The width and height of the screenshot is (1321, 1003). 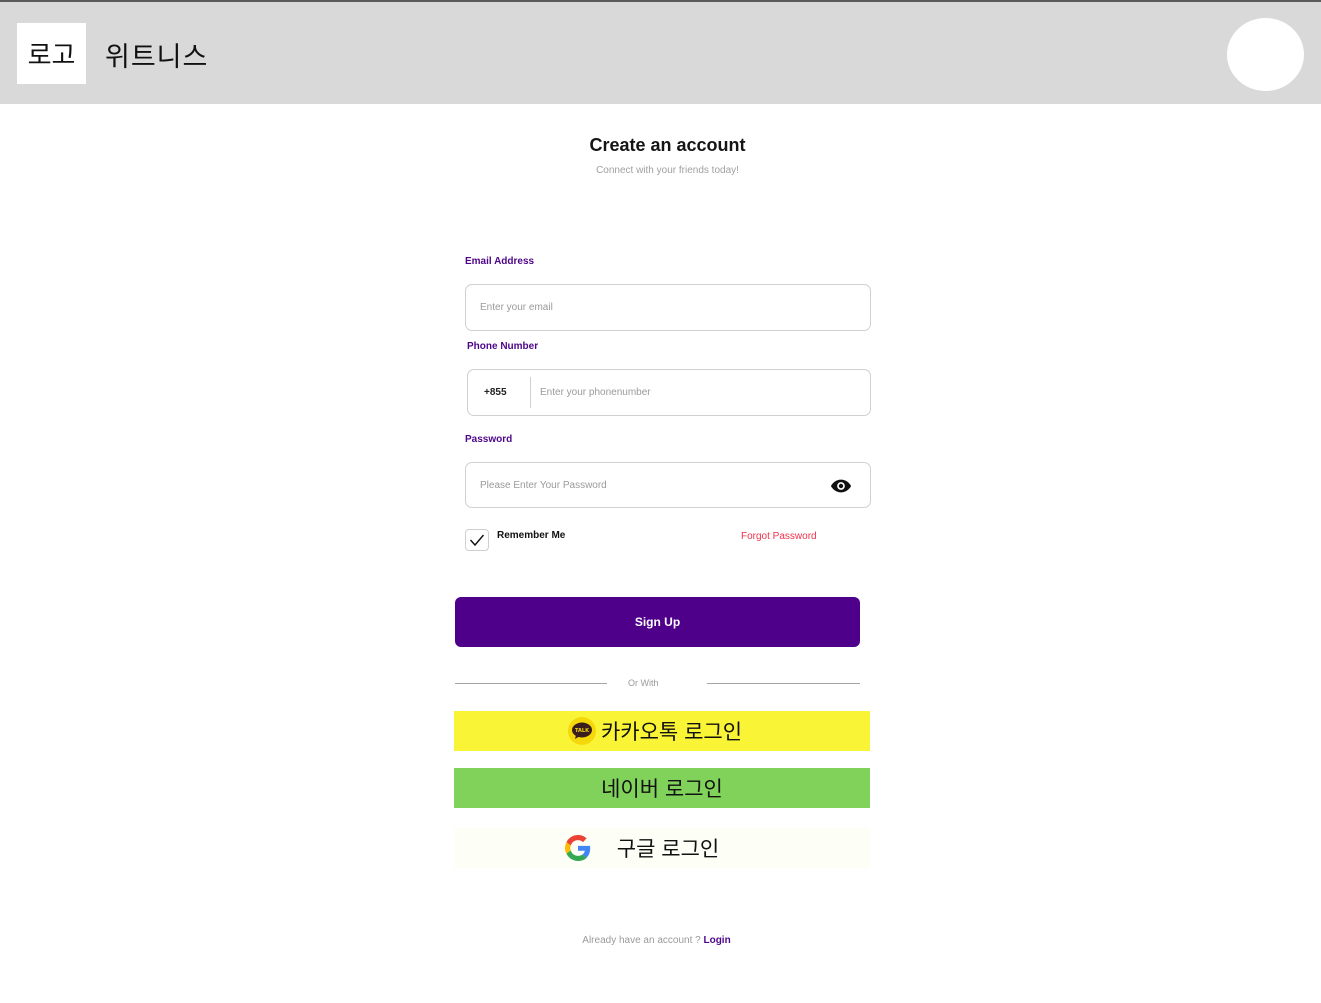 I want to click on app-header: 로고 위트니스, so click(x=660, y=53).